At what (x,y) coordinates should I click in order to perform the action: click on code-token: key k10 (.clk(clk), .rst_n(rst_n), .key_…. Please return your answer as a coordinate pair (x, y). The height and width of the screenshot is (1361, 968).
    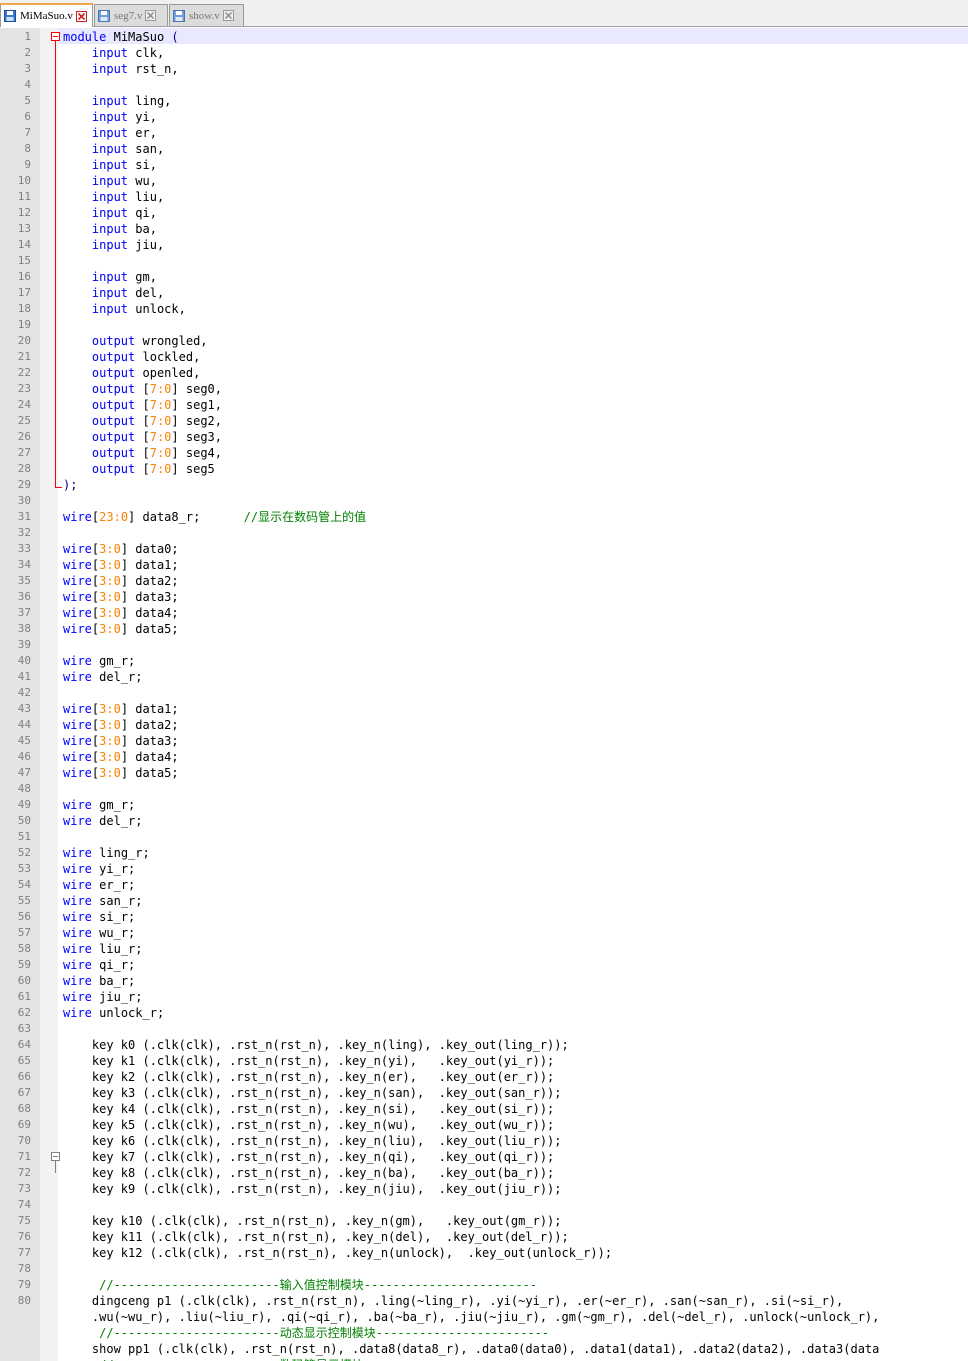
    Looking at the image, I should click on (312, 1221).